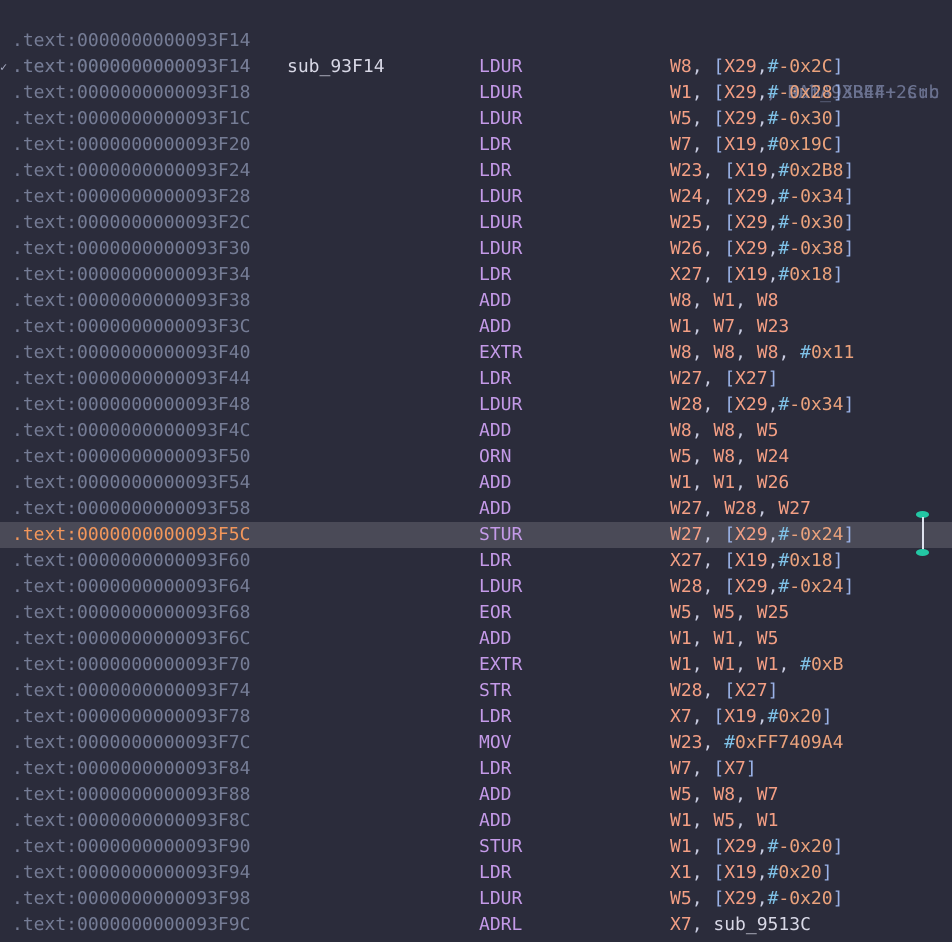 Image resolution: width=952 pixels, height=942 pixels. Describe the element at coordinates (724, 379) in the screenshot. I see `operands: W27, [X27]` at that location.